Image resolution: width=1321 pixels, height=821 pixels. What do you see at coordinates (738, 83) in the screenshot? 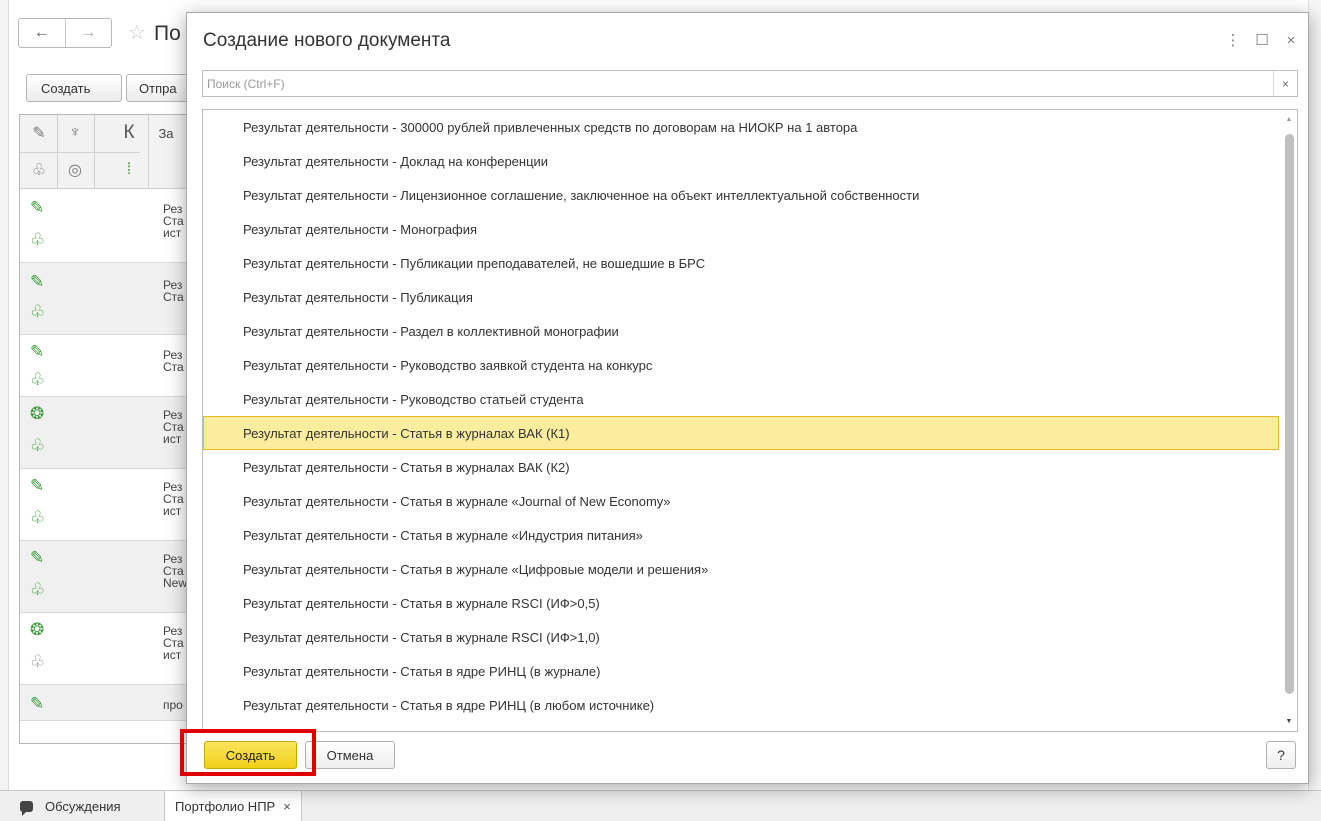
I see `search-input` at bounding box center [738, 83].